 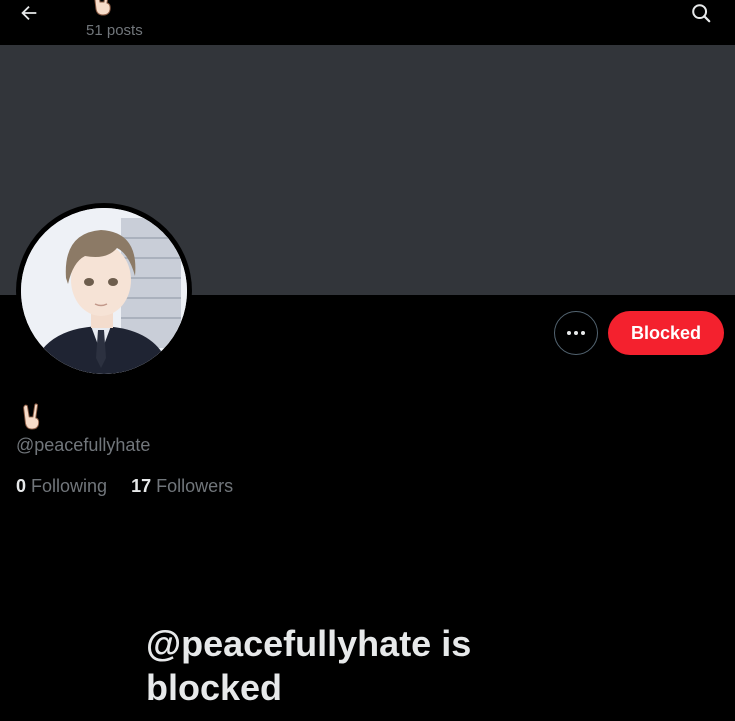 I want to click on following-count: 0, so click(x=21, y=486).